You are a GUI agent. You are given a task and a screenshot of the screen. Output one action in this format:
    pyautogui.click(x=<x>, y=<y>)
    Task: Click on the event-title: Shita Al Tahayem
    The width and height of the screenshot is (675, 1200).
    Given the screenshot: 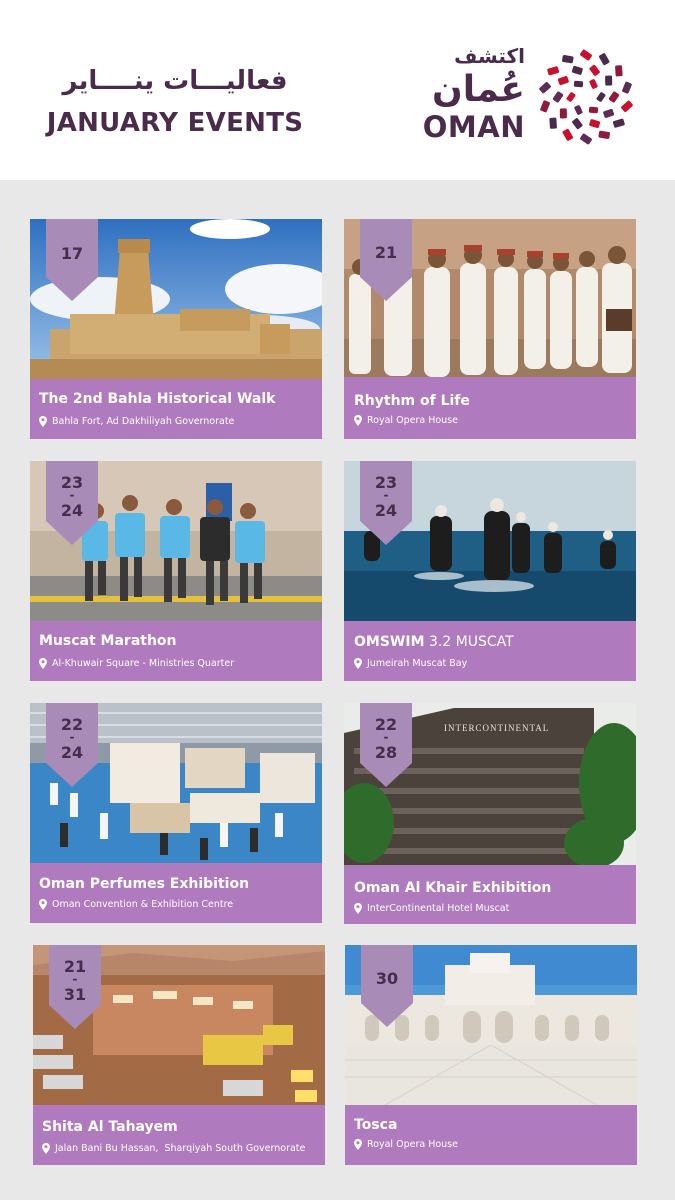 What is the action you would take?
    pyautogui.click(x=110, y=1127)
    